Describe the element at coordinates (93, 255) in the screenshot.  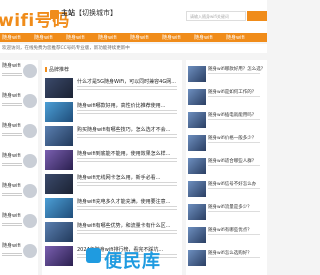
I see `watermark-icon` at that location.